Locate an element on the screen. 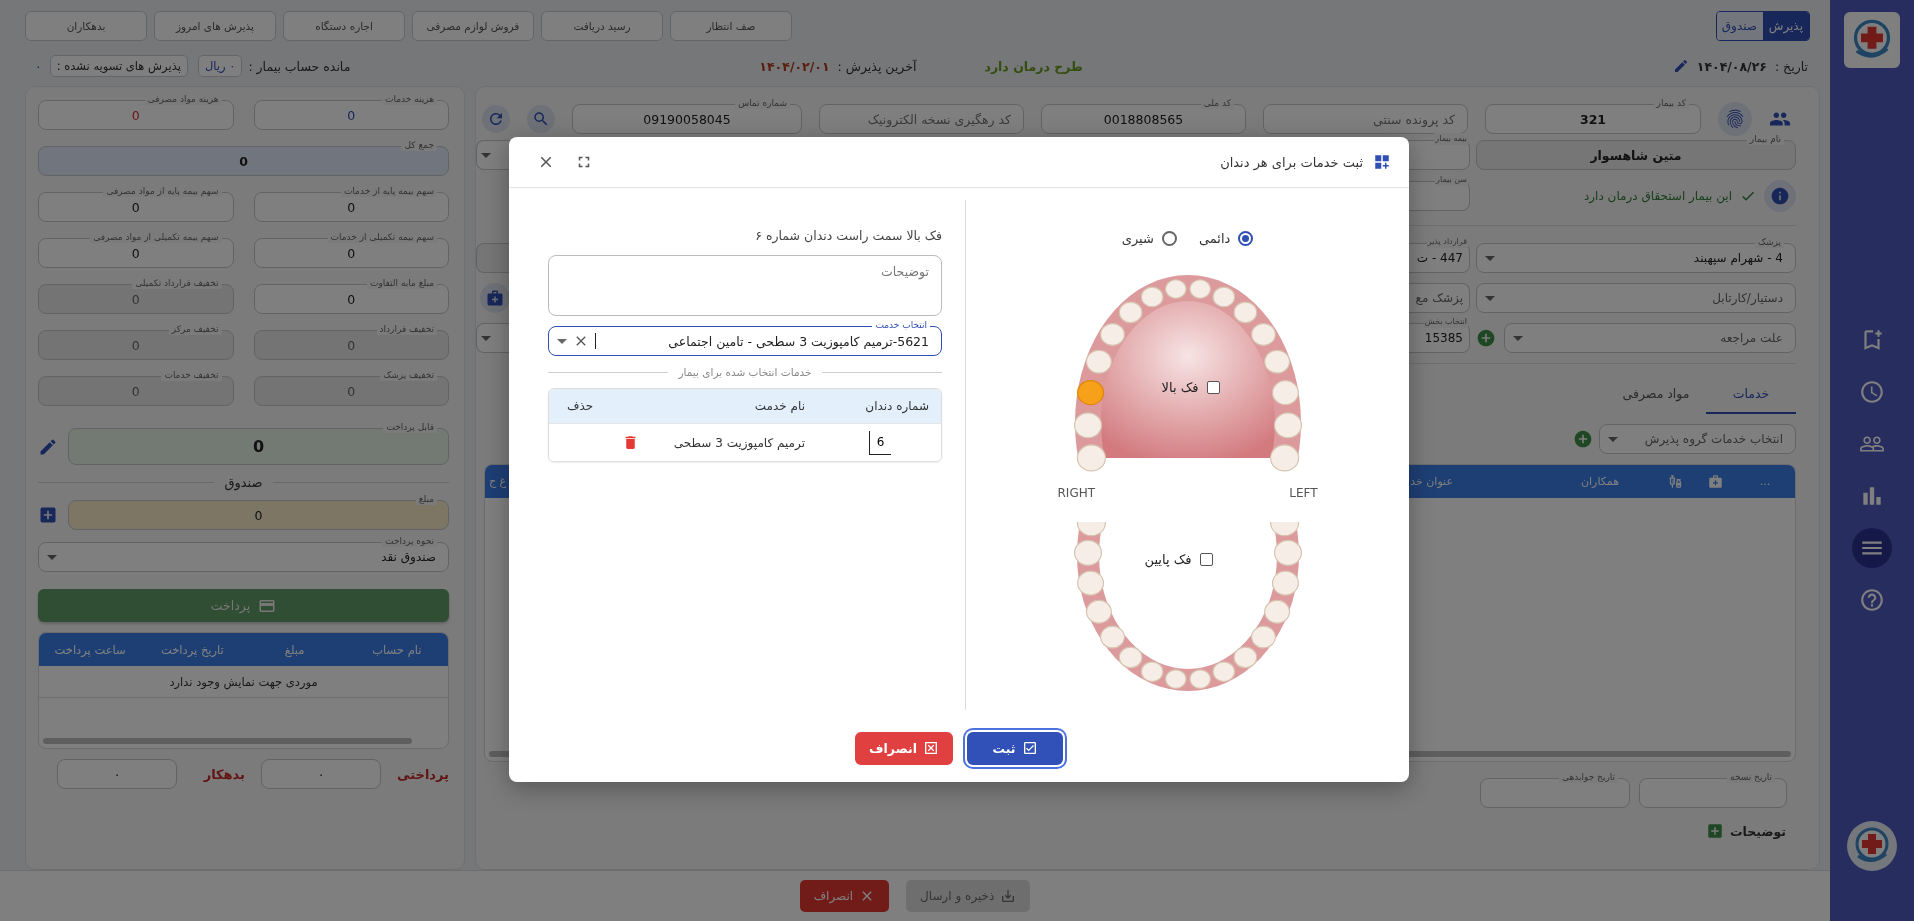  field-label: کد ملی is located at coordinates (1217, 103).